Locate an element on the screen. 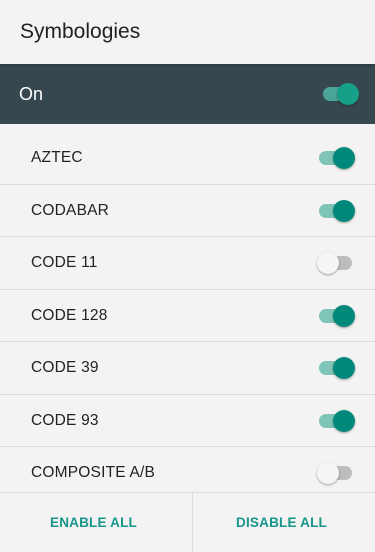 The width and height of the screenshot is (375, 552). page-title: Symbologies is located at coordinates (80, 31).